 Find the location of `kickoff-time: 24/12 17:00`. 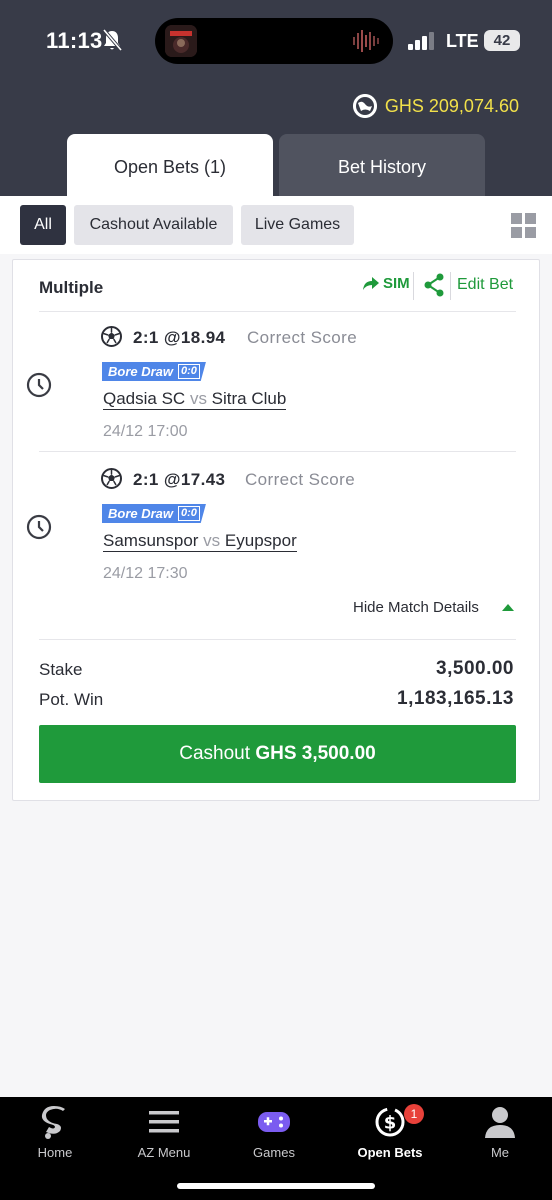

kickoff-time: 24/12 17:00 is located at coordinates (145, 431).